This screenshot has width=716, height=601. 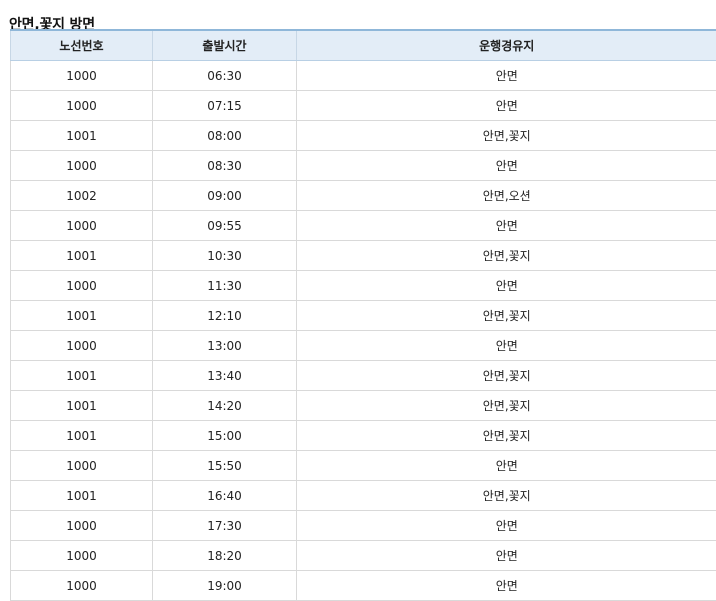 What do you see at coordinates (506, 45) in the screenshot?
I see `header-via-stops: 운행경유지` at bounding box center [506, 45].